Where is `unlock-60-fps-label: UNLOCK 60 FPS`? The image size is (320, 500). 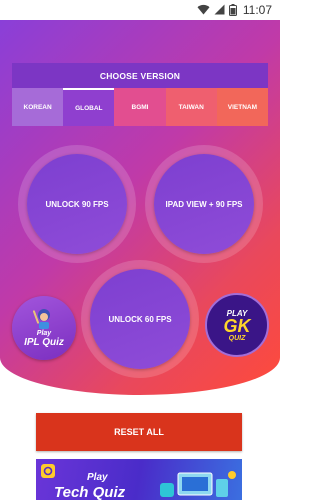
unlock-60-fps-label: UNLOCK 60 FPS is located at coordinates (140, 319).